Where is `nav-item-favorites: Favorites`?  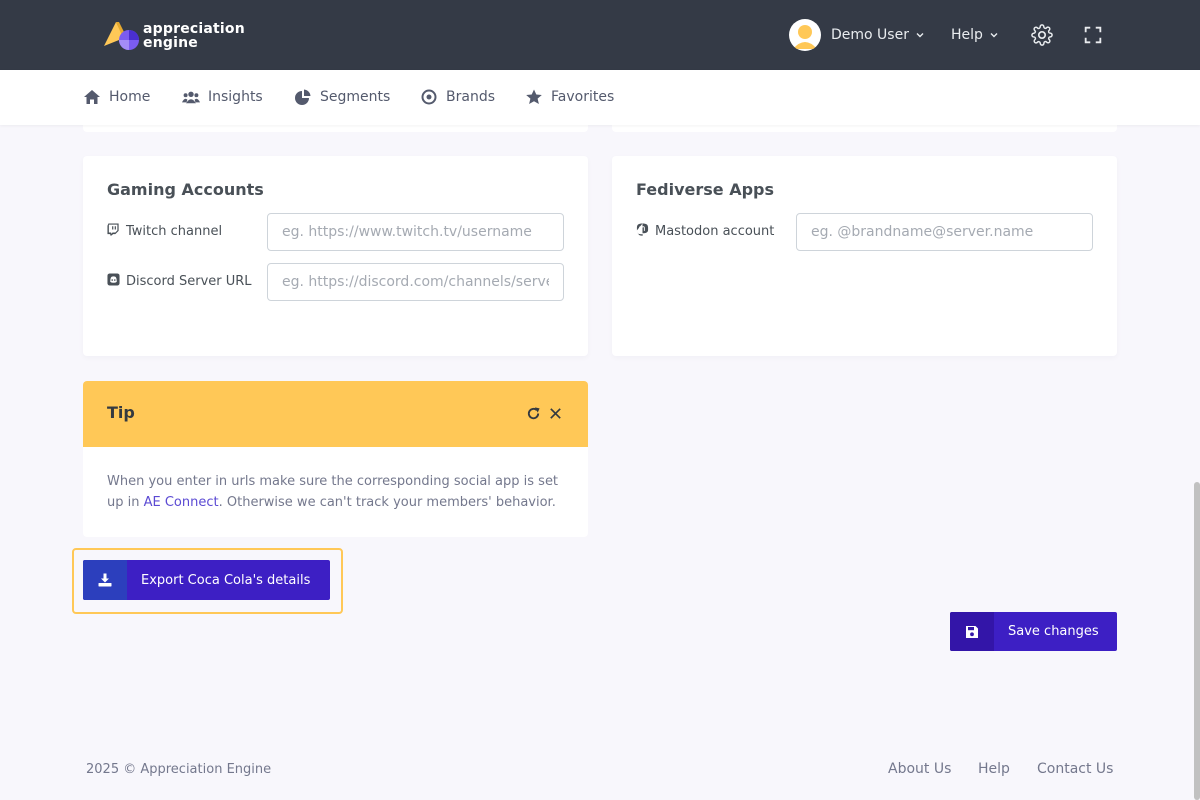 nav-item-favorites: Favorites is located at coordinates (569, 97).